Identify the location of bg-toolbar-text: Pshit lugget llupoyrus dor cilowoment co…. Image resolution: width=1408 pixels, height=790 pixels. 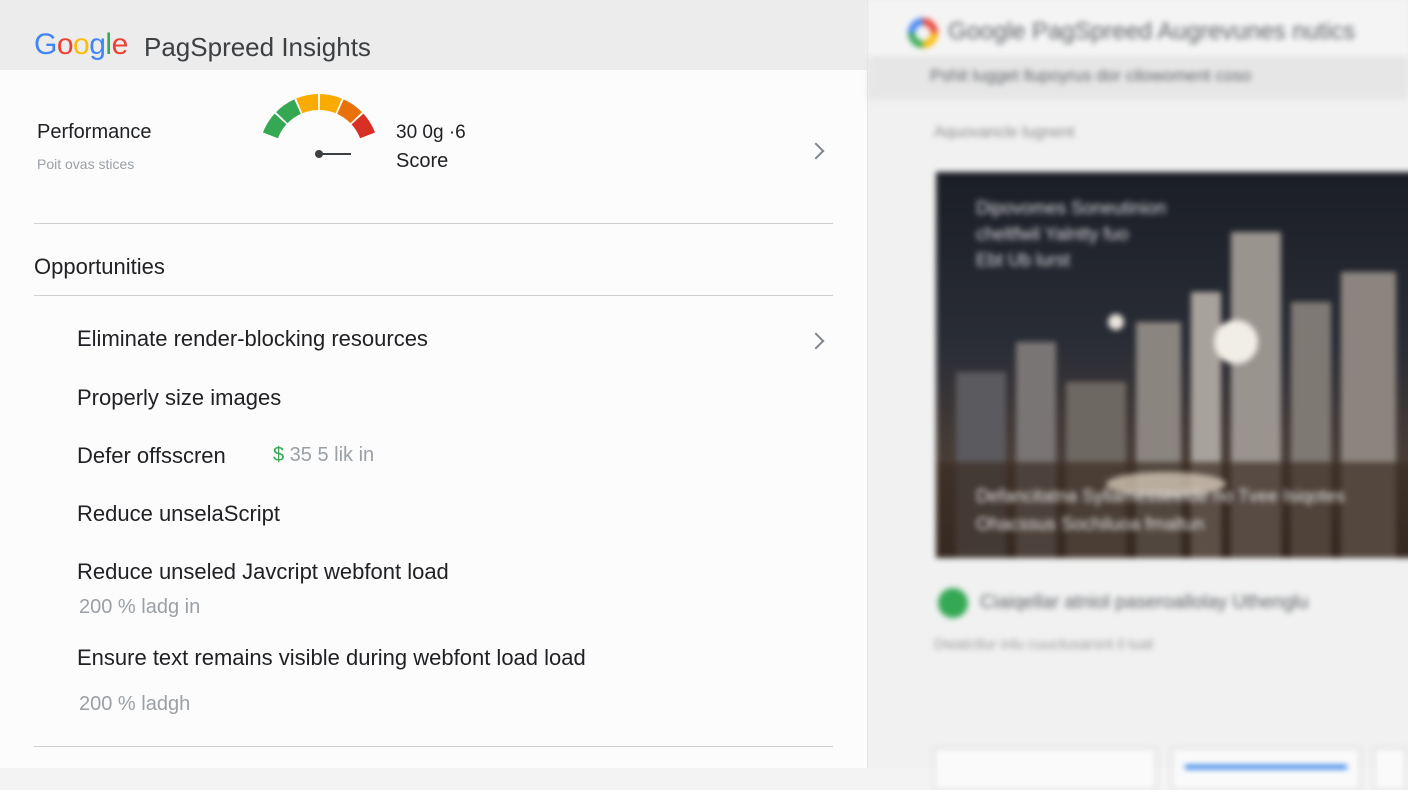
(1091, 75).